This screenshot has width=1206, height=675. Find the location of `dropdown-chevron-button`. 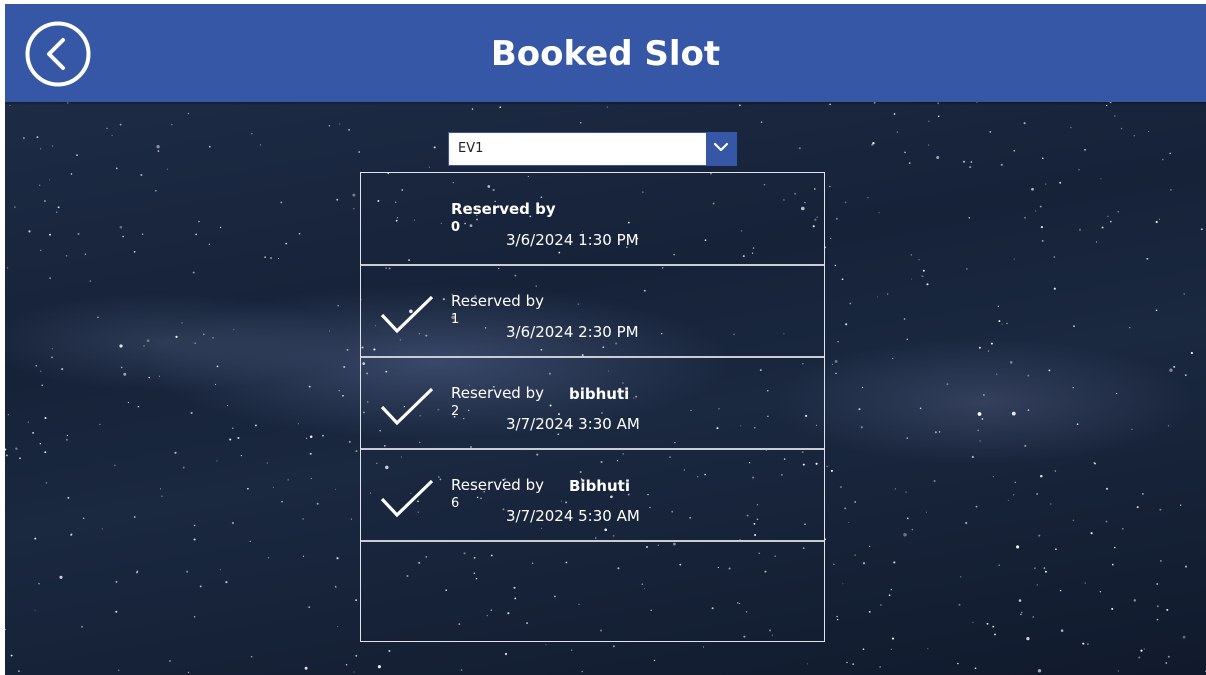

dropdown-chevron-button is located at coordinates (721, 149).